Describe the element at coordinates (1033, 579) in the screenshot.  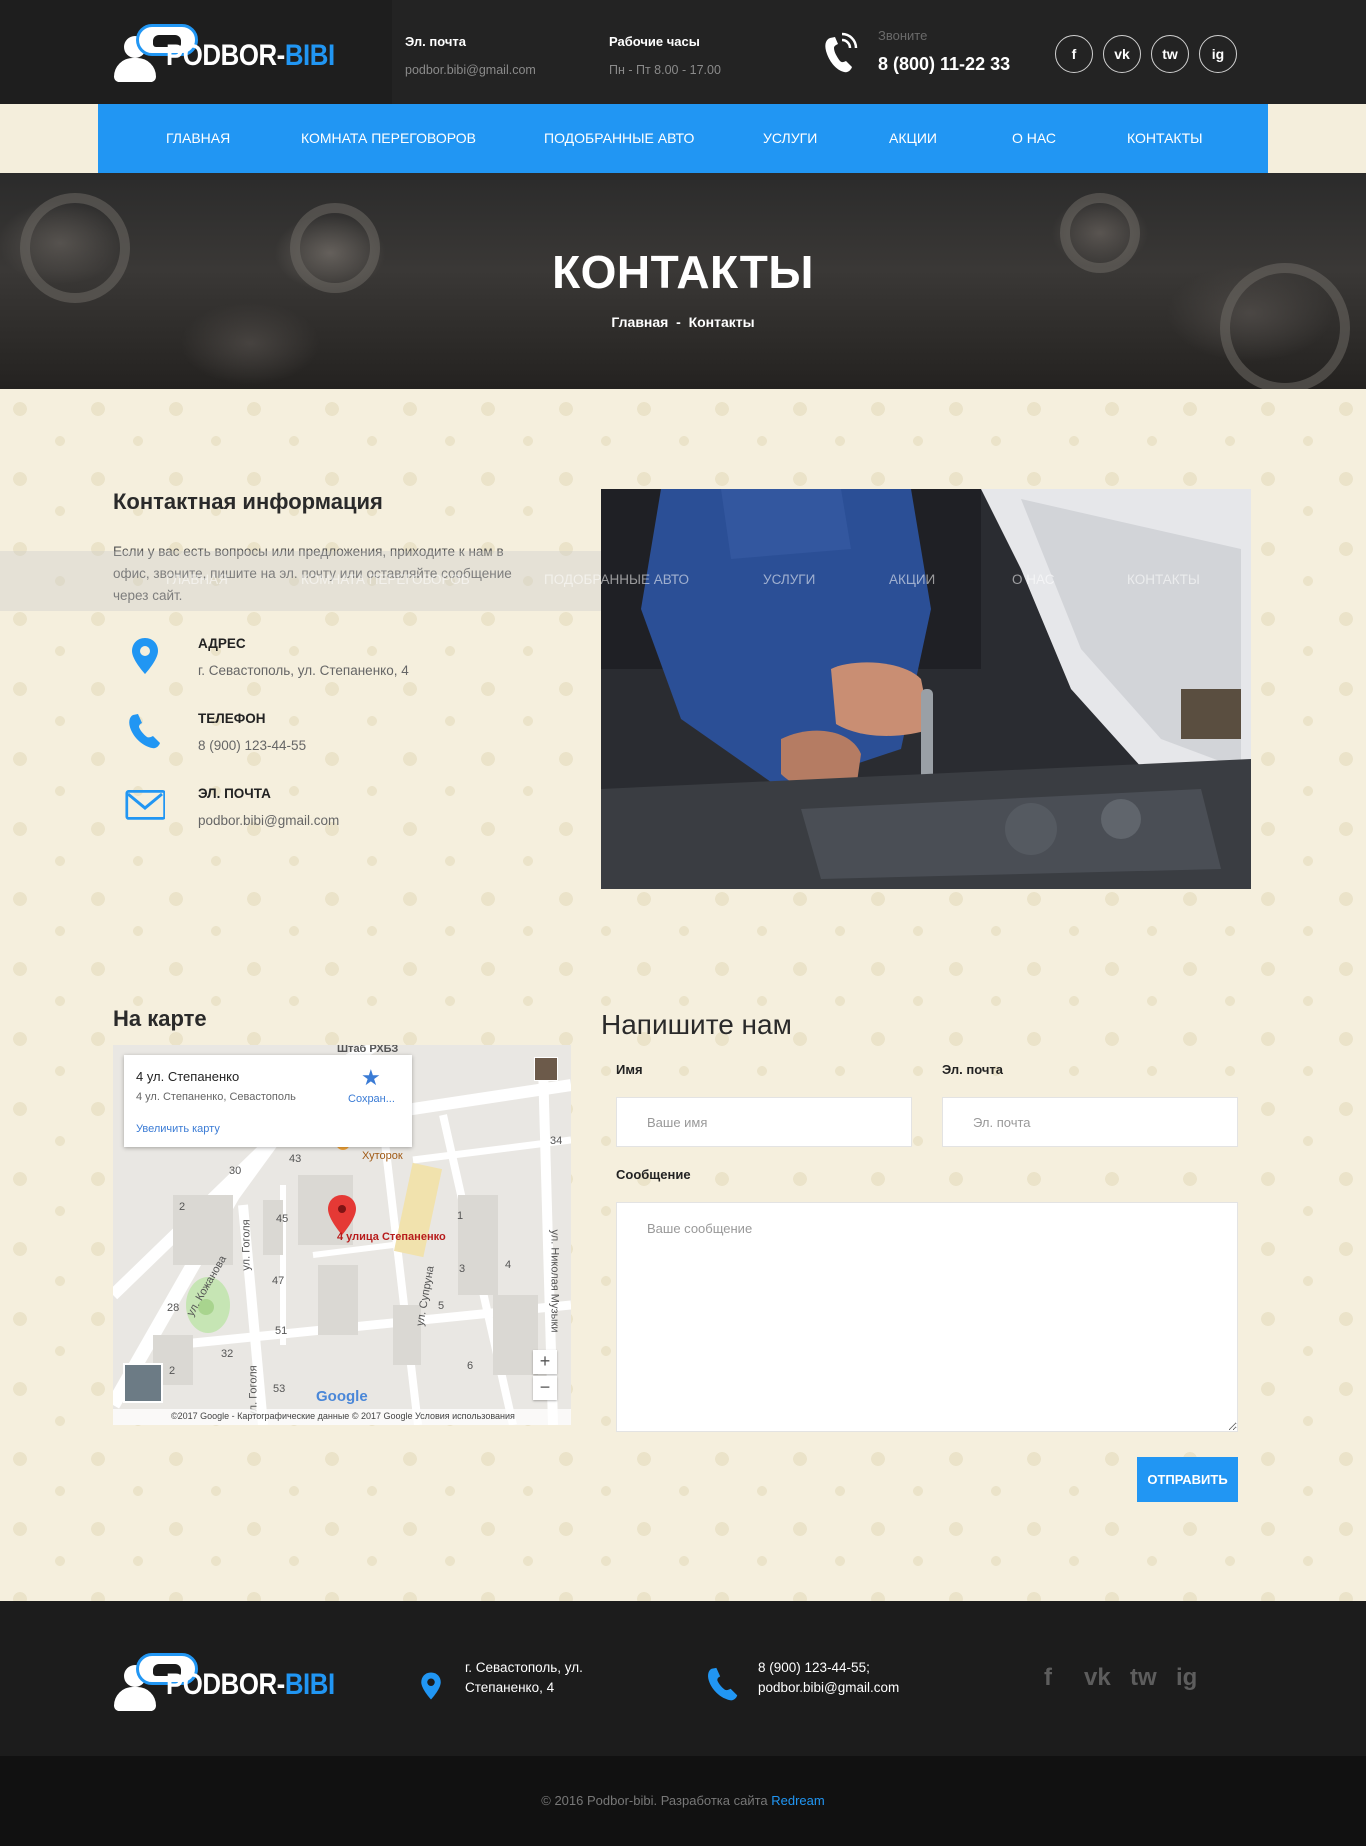
I see `ghost-nav-about: О НАС` at that location.